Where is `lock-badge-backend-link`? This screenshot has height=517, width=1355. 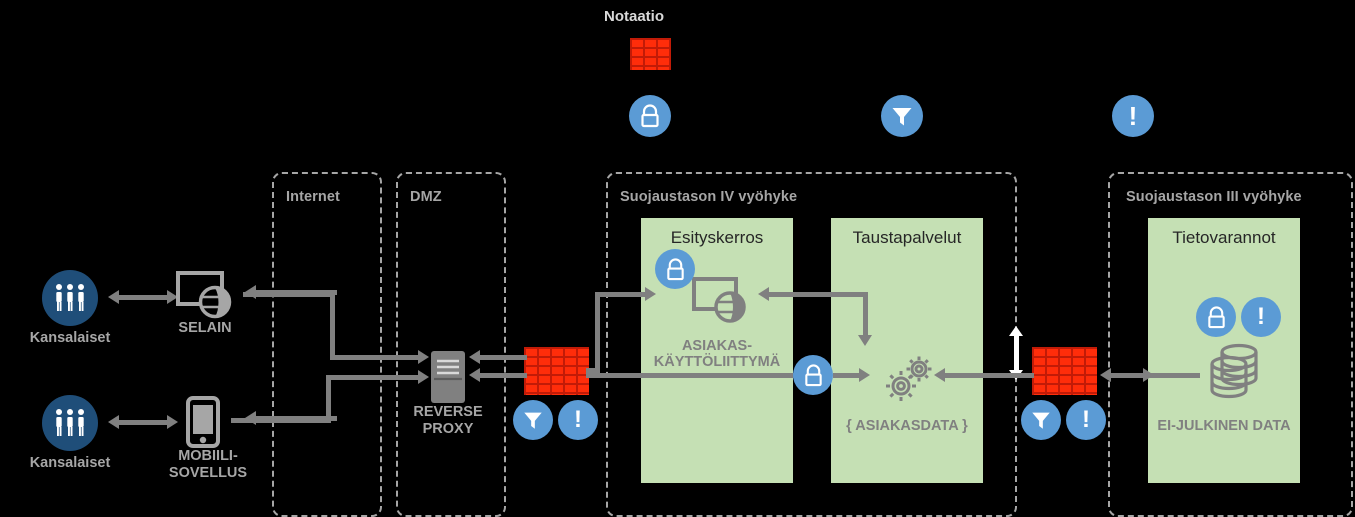 lock-badge-backend-link is located at coordinates (813, 375).